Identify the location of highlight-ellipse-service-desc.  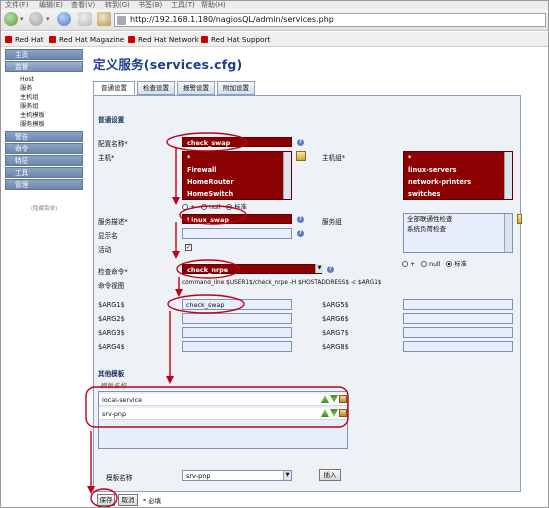
(213, 215).